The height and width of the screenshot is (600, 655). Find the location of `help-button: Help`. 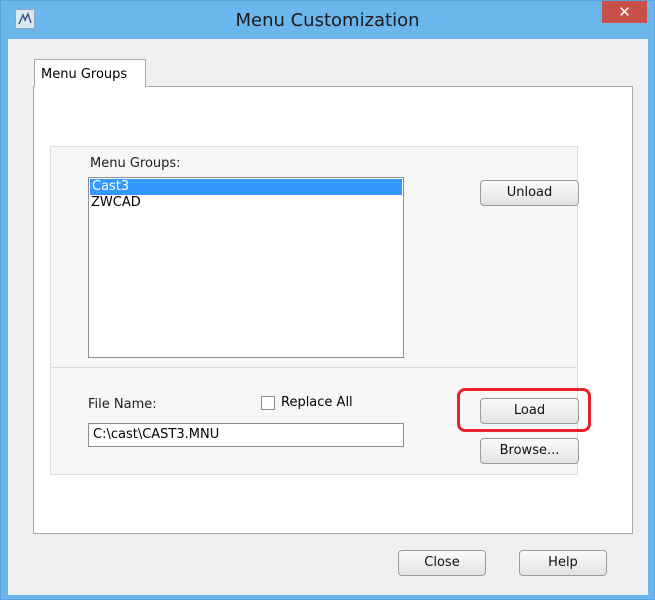

help-button: Help is located at coordinates (563, 563).